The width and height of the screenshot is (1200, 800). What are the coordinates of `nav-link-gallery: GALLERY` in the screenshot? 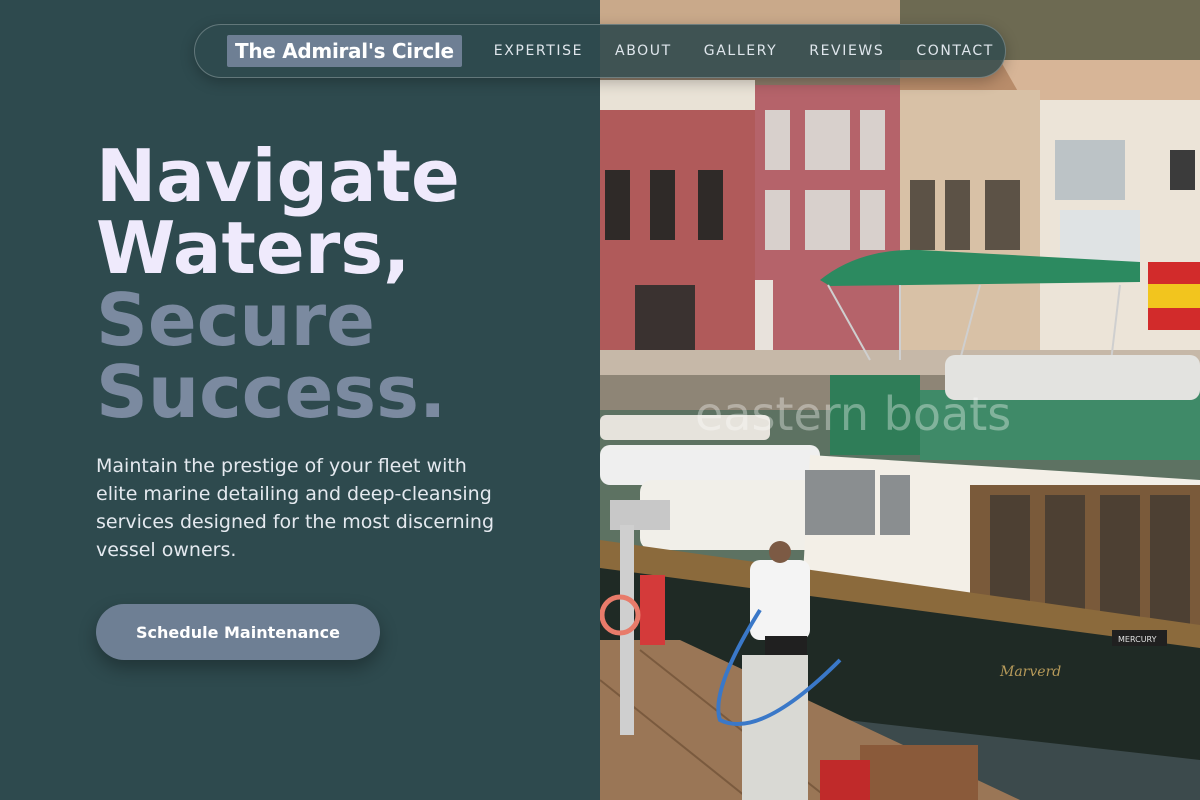 It's located at (740, 51).